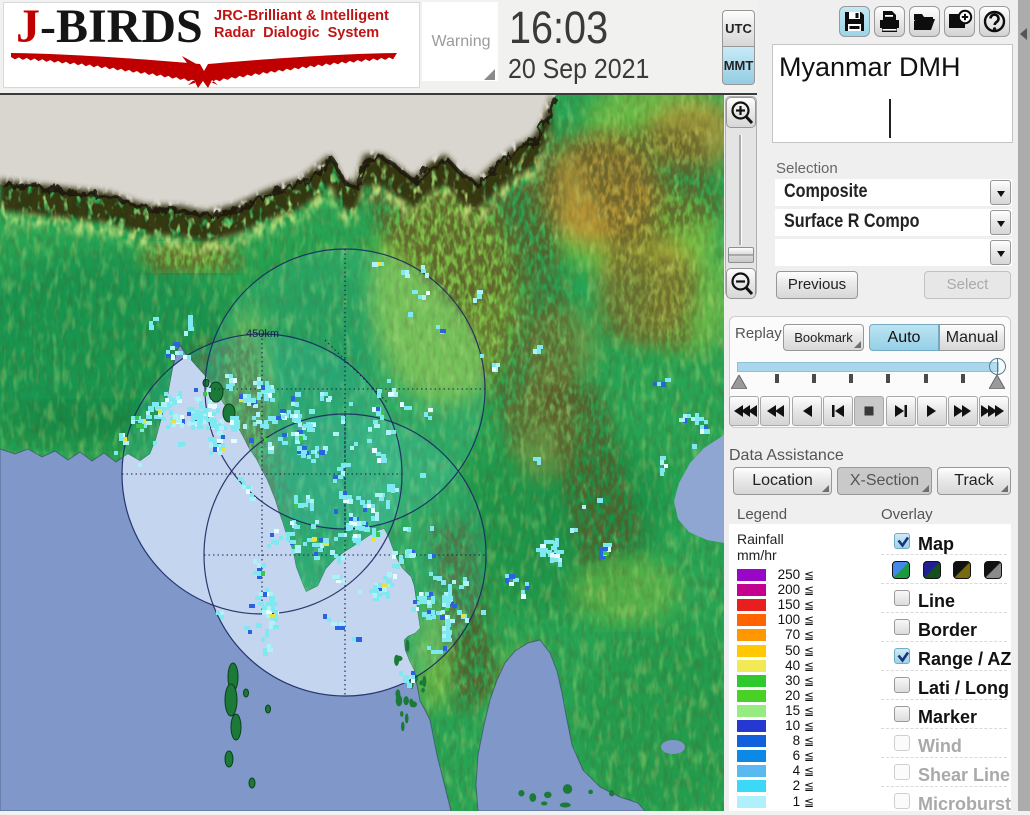 The image size is (1030, 815). I want to click on svg-text: 450km, so click(262, 334).